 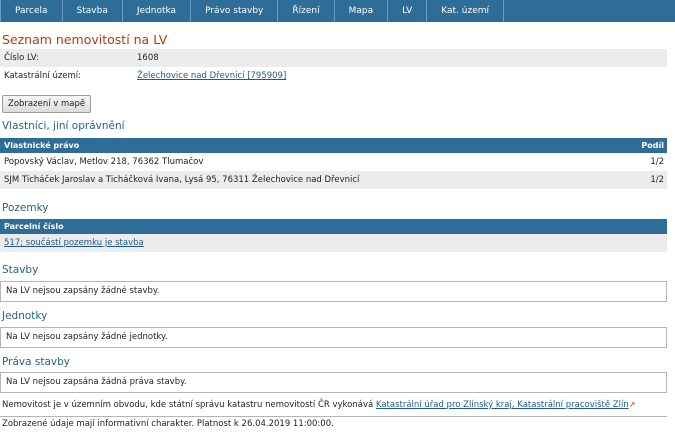 What do you see at coordinates (333, 382) in the screenshot?
I see `building-rights-empty-message: Na LV nejsou zapsána žádná práva stavby.` at bounding box center [333, 382].